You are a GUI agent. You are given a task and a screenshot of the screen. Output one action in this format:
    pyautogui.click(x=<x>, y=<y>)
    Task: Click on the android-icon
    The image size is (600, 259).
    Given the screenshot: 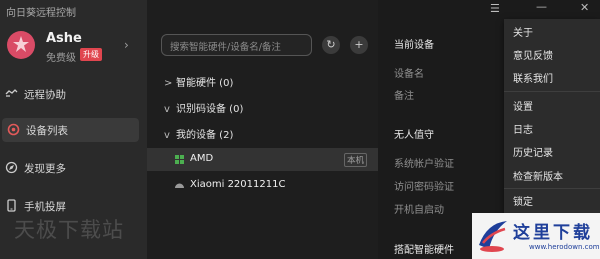 What is the action you would take?
    pyautogui.click(x=179, y=185)
    